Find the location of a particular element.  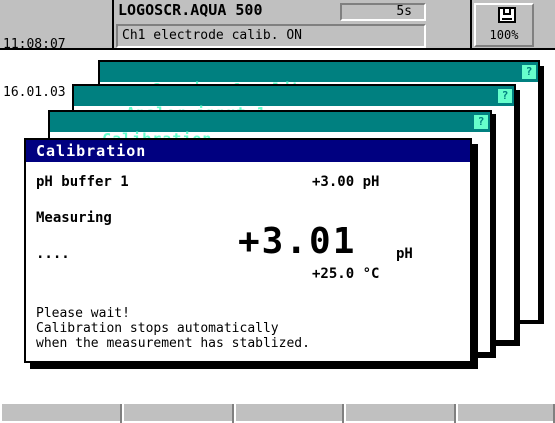

dialog-title: Calibration is located at coordinates (248, 151).